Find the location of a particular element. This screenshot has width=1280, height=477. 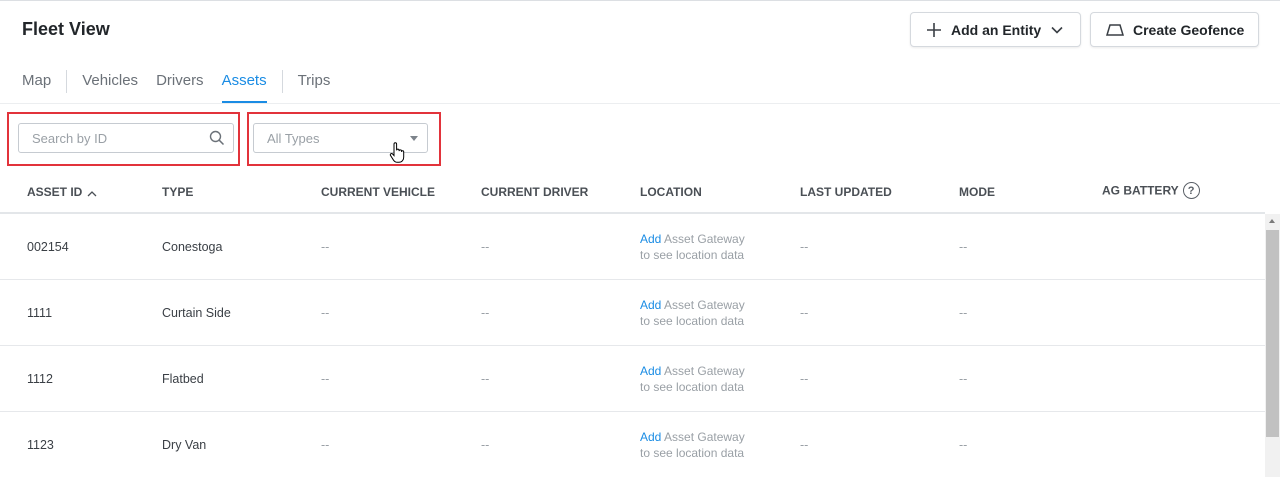

asset-id-cell: 002154 is located at coordinates (48, 247).